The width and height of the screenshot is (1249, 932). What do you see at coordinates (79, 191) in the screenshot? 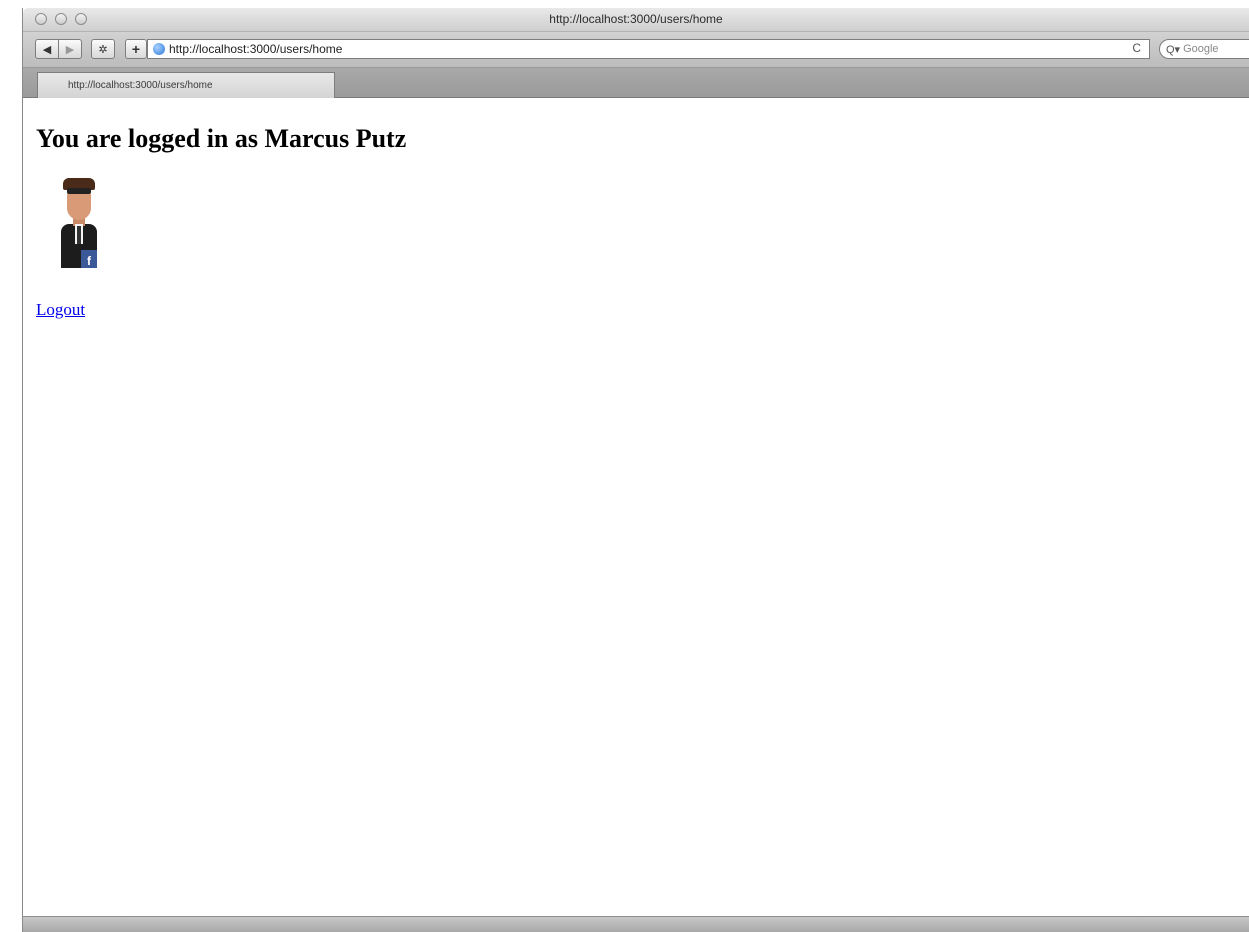
I see `avatar-glasses` at bounding box center [79, 191].